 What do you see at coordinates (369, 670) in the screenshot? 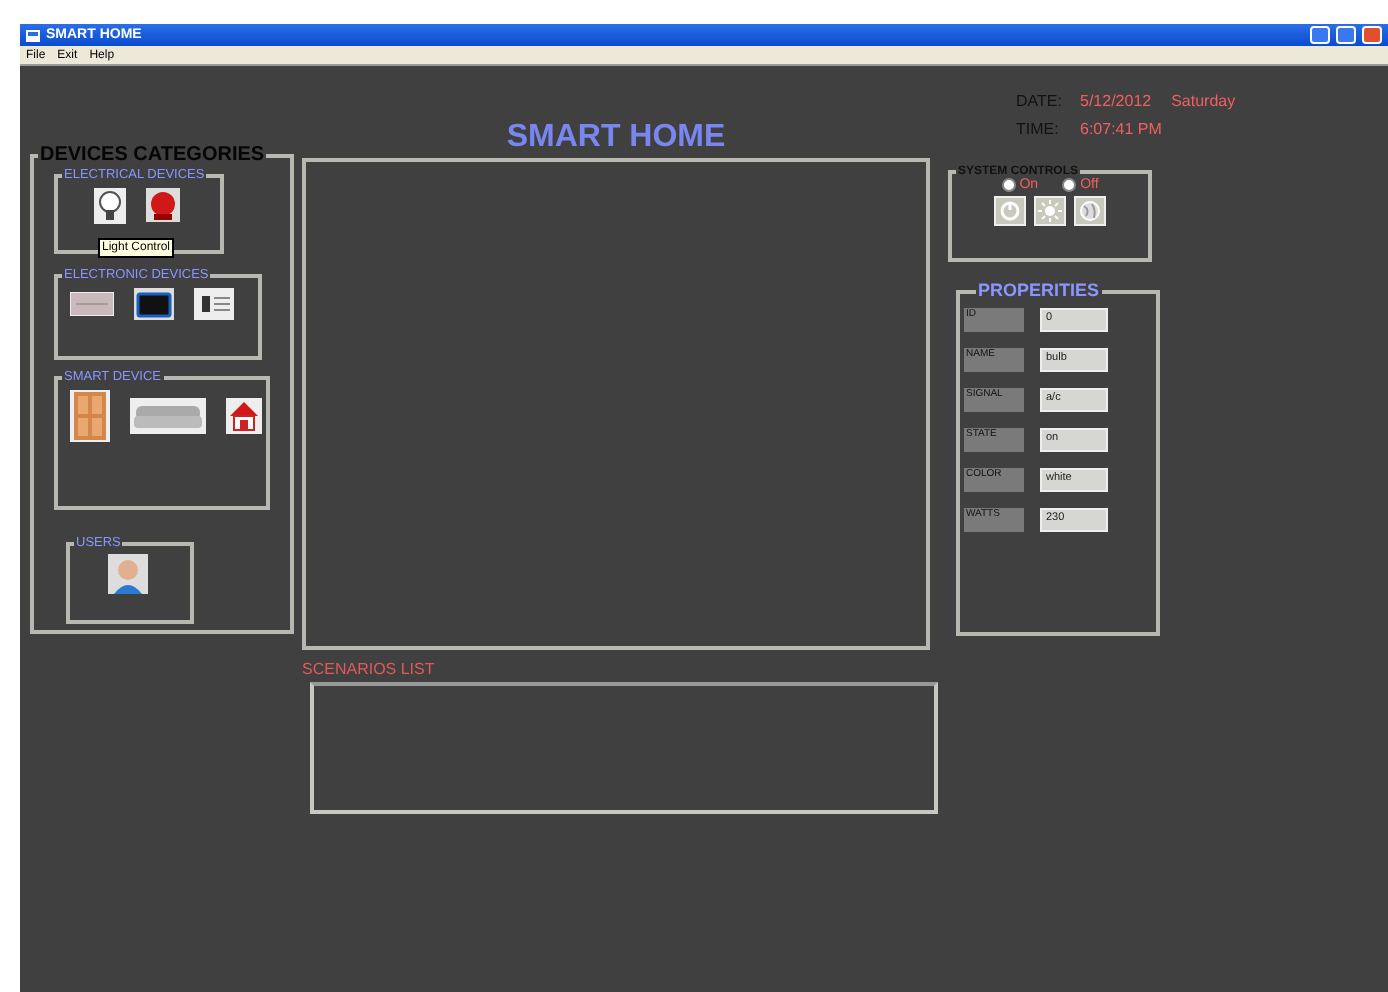
I see `scenarios-label: SCENARIOS LIST` at bounding box center [369, 670].